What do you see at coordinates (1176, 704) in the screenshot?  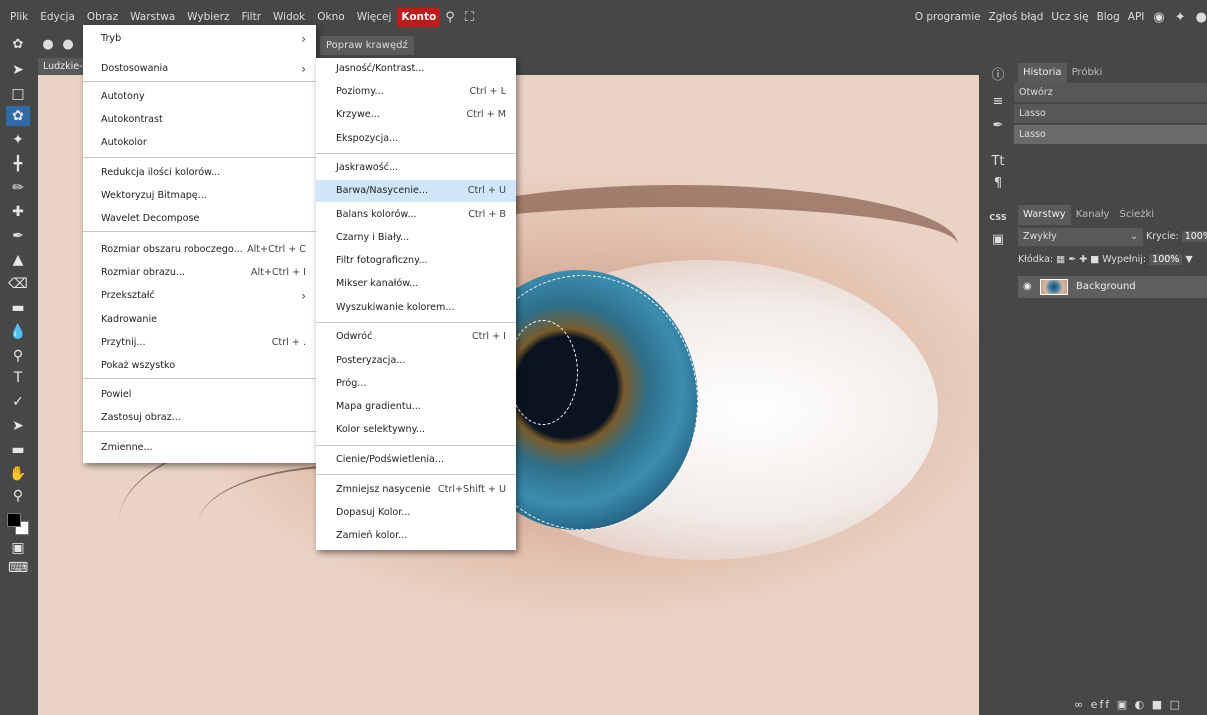 I see `new-layer-icon: □` at bounding box center [1176, 704].